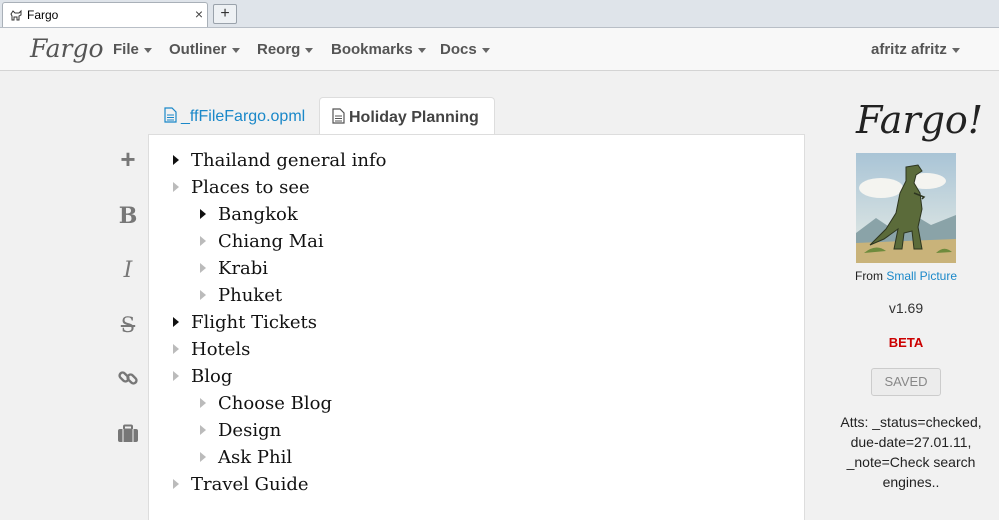 The image size is (999, 520). What do you see at coordinates (250, 187) in the screenshot?
I see `outline-item-text: Places to see` at bounding box center [250, 187].